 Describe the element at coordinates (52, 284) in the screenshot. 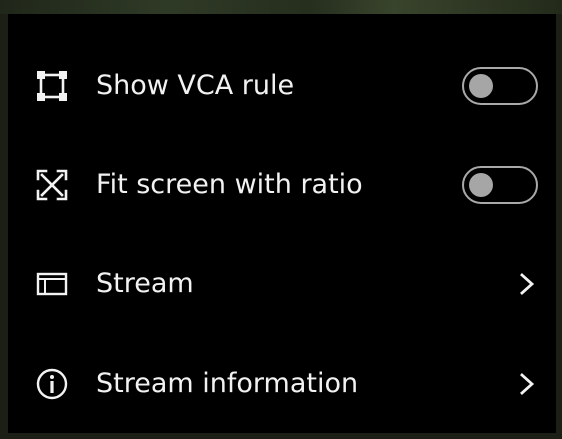

I see `stream-icon` at that location.